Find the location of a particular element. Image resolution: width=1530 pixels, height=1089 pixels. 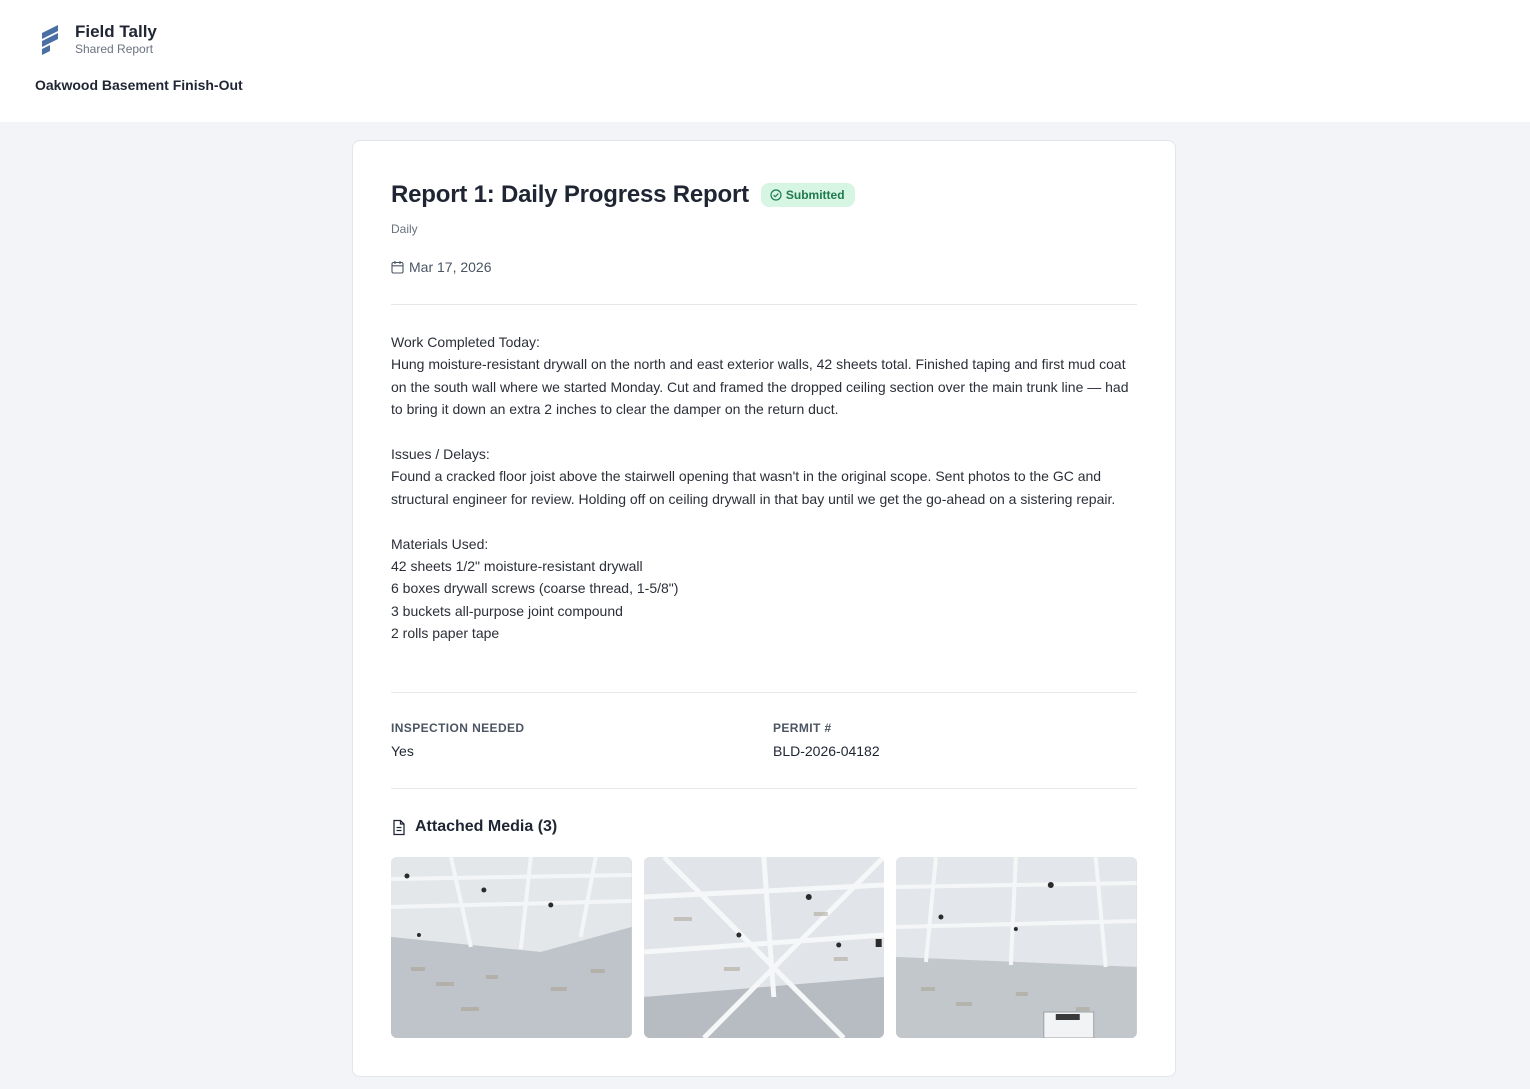

app-subtitle: Shared Report is located at coordinates (114, 49).